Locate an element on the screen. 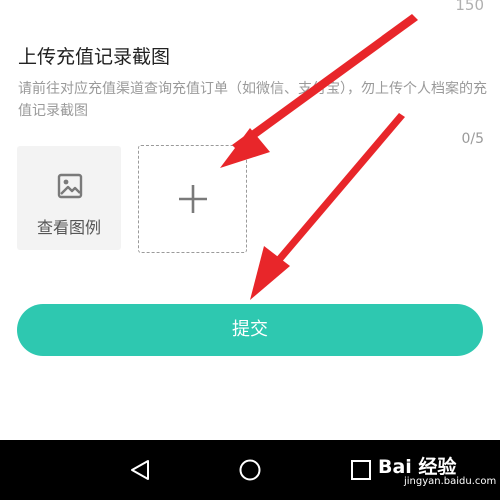 The image size is (500, 500). triangle-back-icon is located at coordinates (140, 470).